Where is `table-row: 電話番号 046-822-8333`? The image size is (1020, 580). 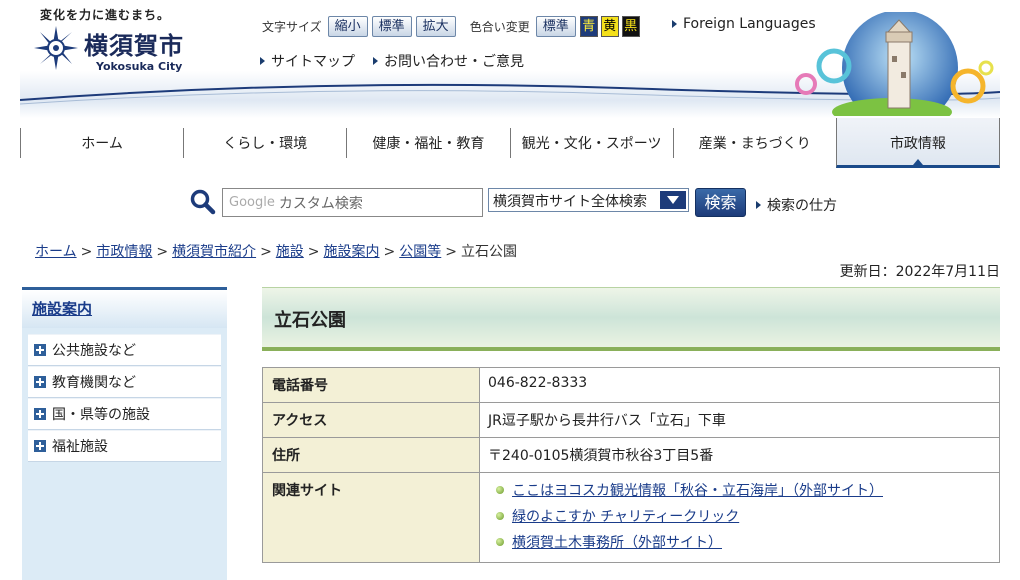
table-row: 電話番号 046-822-8333 is located at coordinates (631, 385).